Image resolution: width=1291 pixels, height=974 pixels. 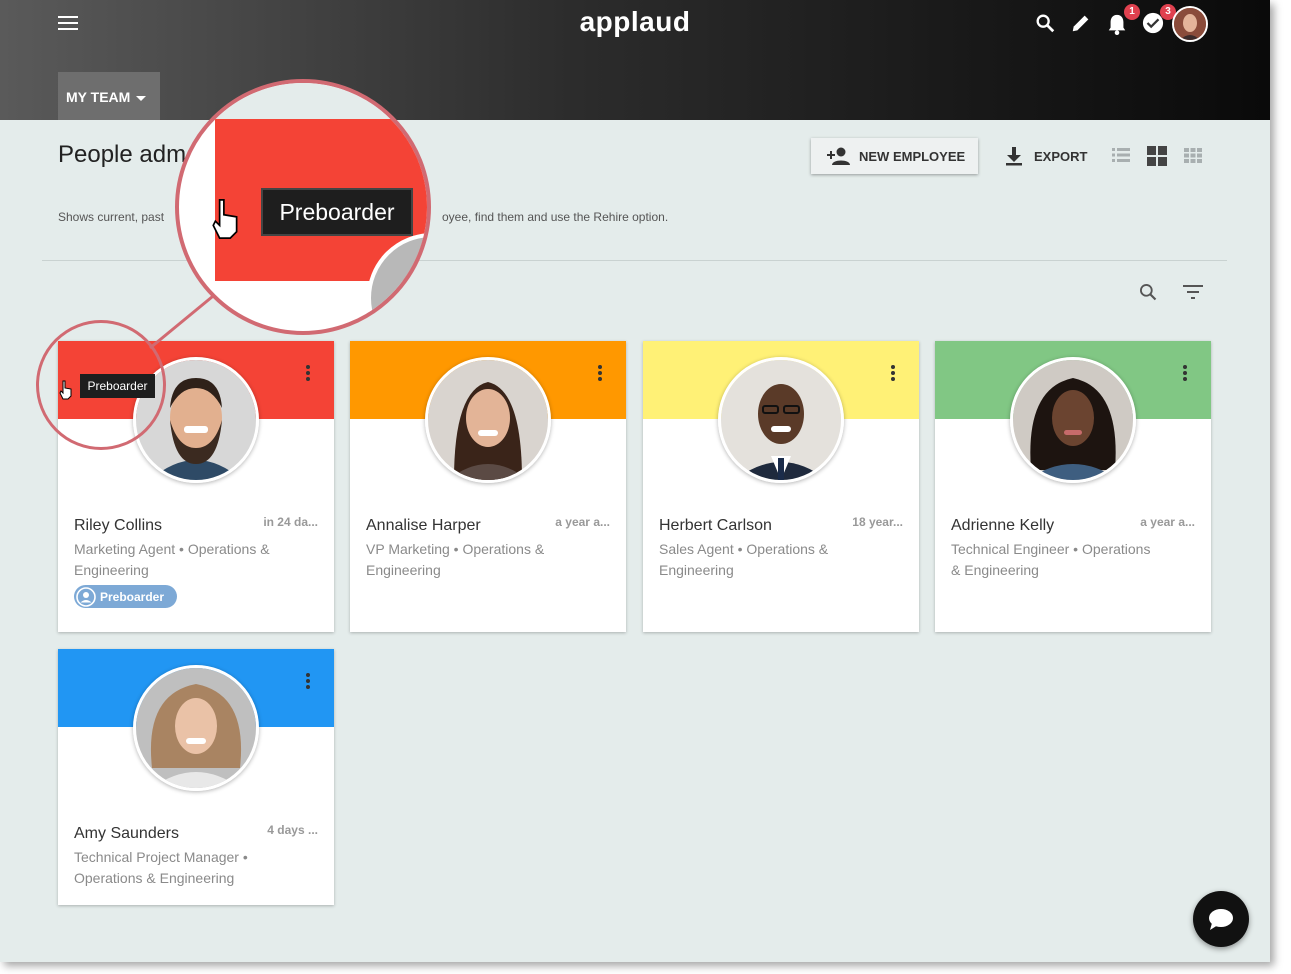 What do you see at coordinates (337, 212) in the screenshot?
I see `preboarder-tooltip-zoomed: Preboarder` at bounding box center [337, 212].